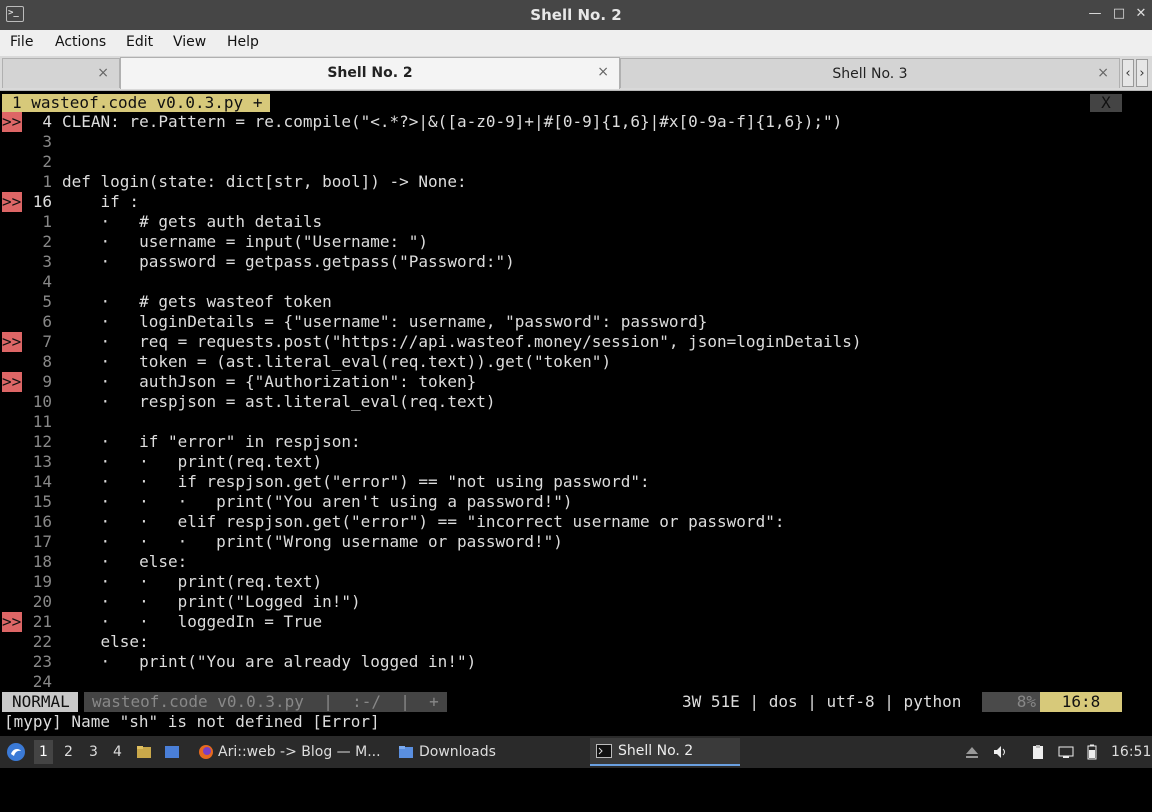 The image size is (1152, 812). I want to click on clipboard-icon, so click(1038, 752).